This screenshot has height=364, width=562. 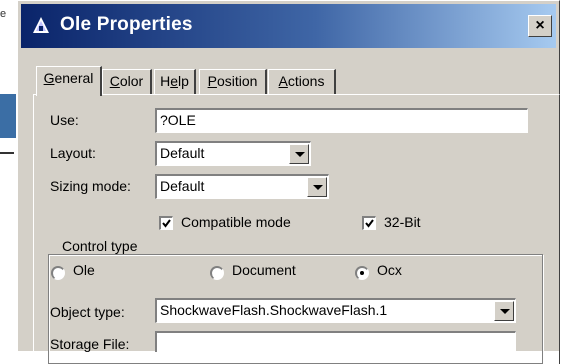 What do you see at coordinates (288, 26) in the screenshot?
I see `title-bar: Ole Properties ×` at bounding box center [288, 26].